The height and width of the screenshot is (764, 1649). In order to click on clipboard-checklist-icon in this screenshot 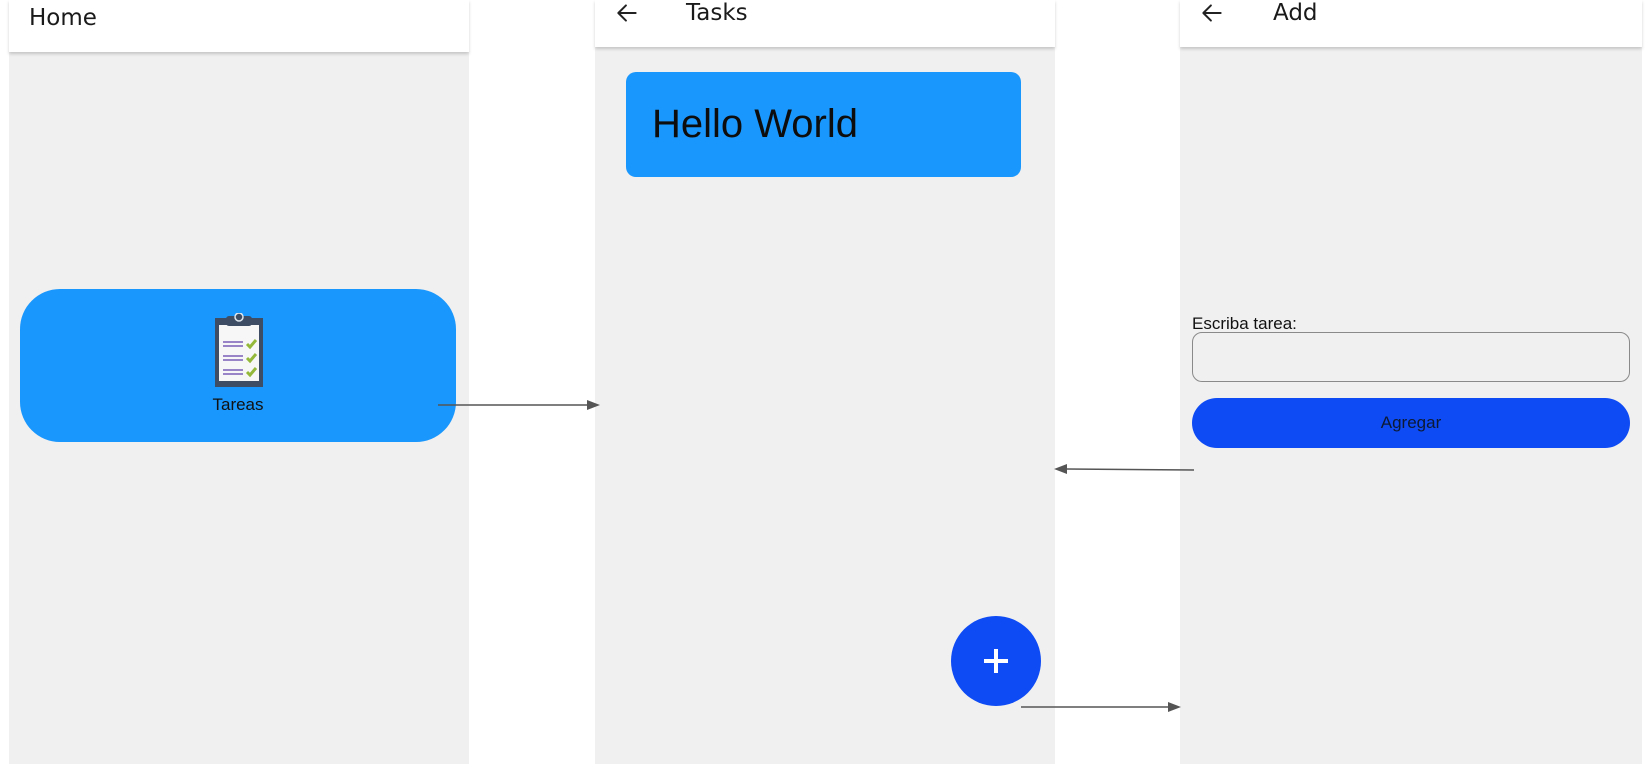, I will do `click(239, 350)`.